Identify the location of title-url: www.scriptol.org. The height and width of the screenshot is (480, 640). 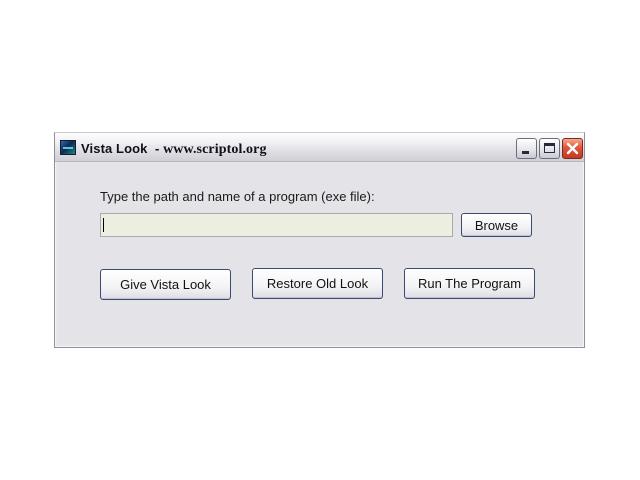
(215, 149).